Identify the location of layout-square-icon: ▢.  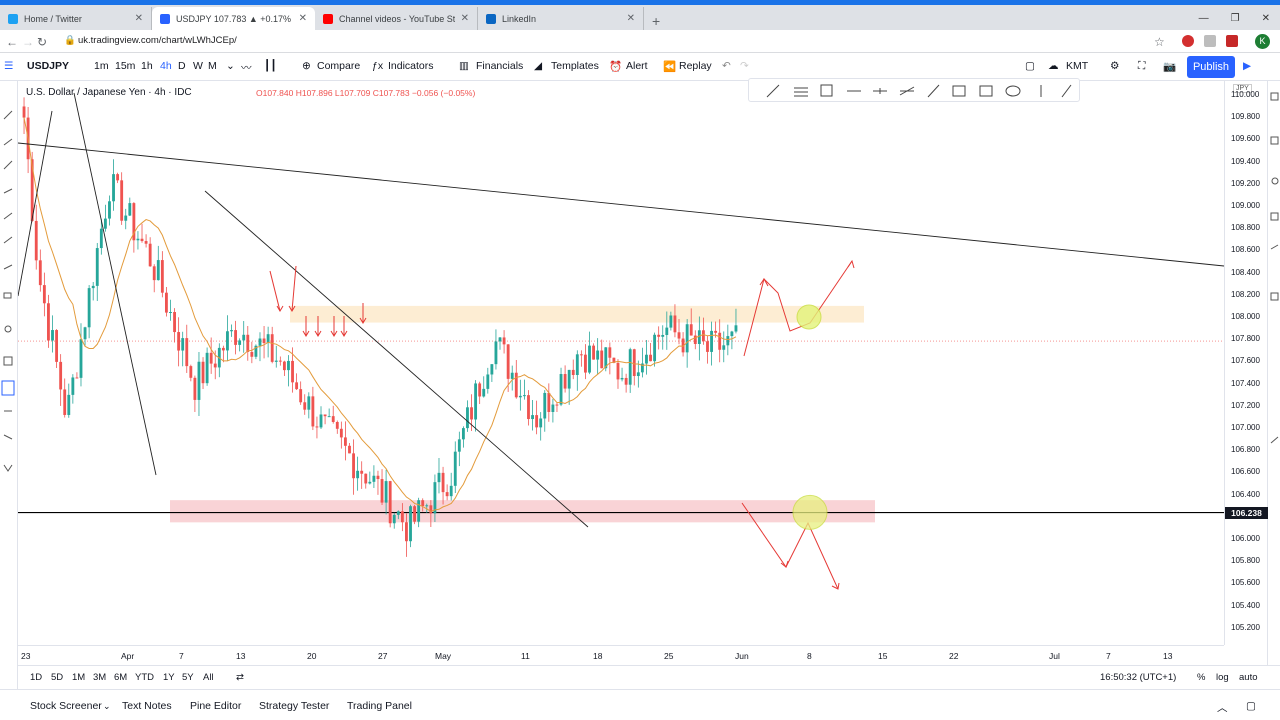
(1030, 66).